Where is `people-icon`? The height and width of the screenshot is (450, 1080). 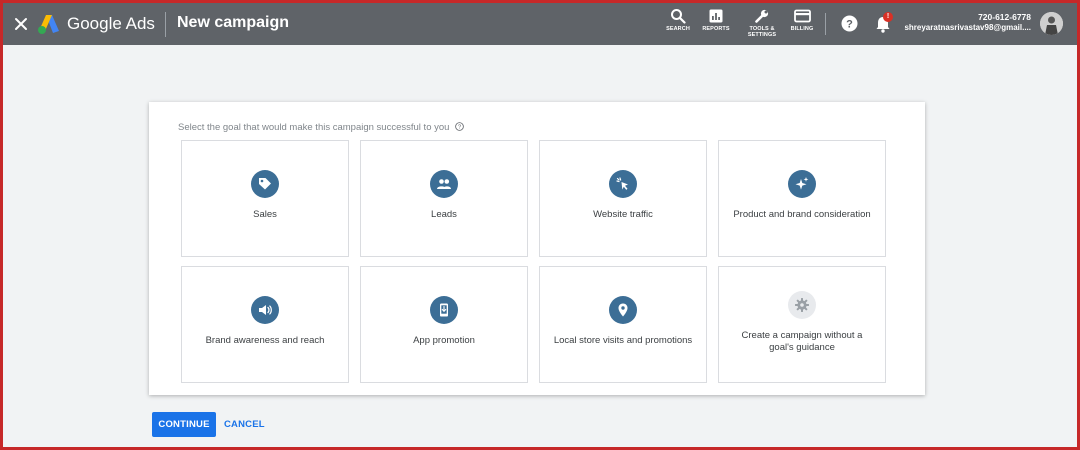 people-icon is located at coordinates (444, 184).